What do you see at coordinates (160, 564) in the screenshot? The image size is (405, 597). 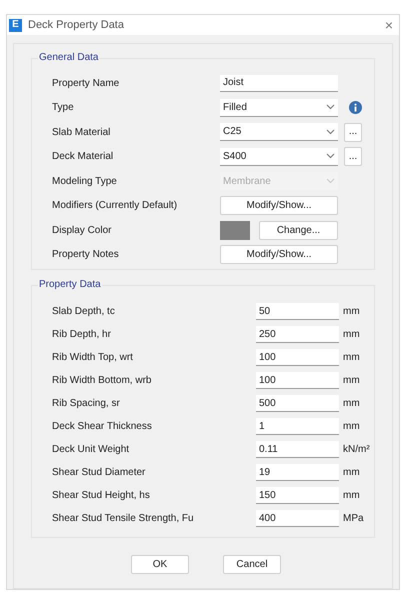 I see `dialog-button: OK` at bounding box center [160, 564].